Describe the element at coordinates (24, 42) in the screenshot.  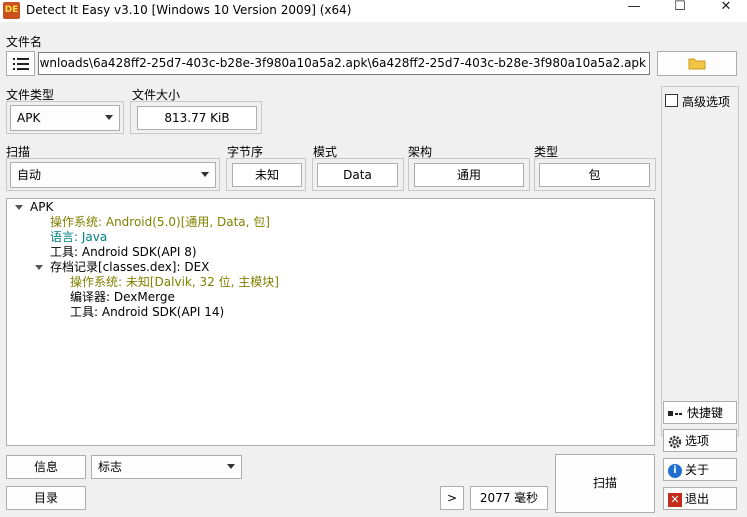
I see `file-name-label: 文件名` at that location.